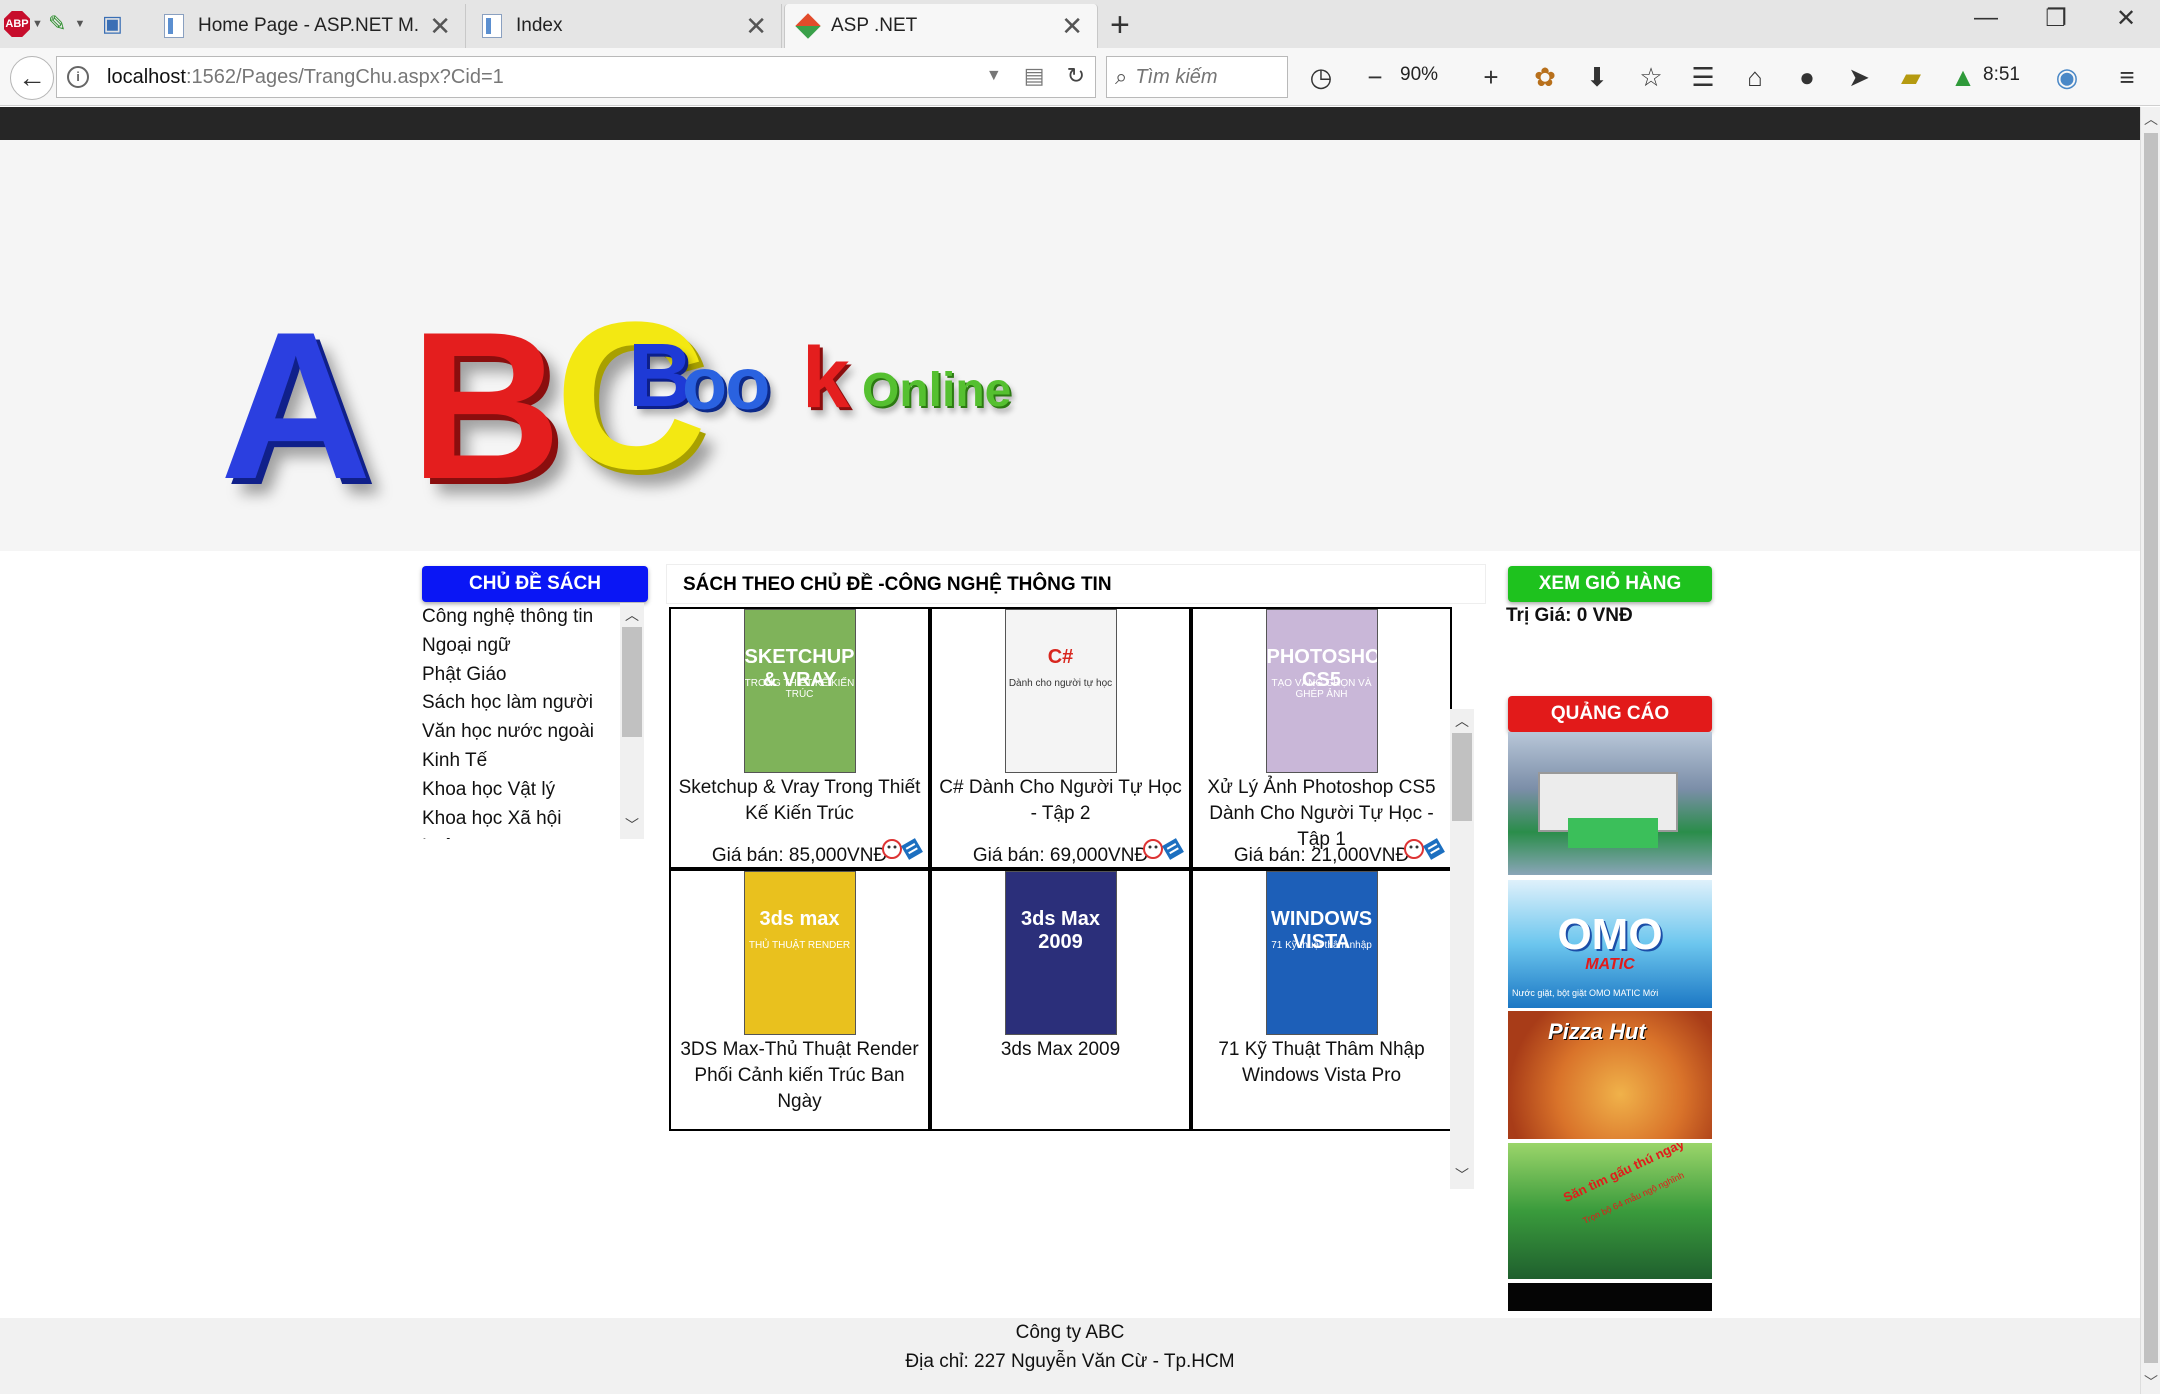 This screenshot has width=2160, height=1394. Describe the element at coordinates (1911, 77) in the screenshot. I see `toolbox-icon: ▰` at that location.